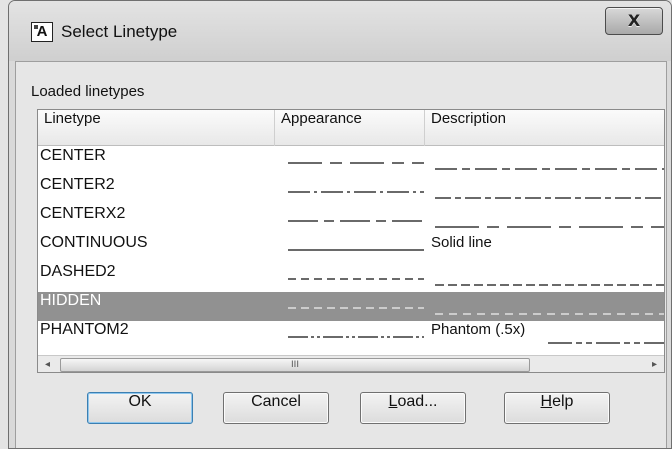  What do you see at coordinates (156, 128) in the screenshot?
I see `column-header-linetype: Linetype` at bounding box center [156, 128].